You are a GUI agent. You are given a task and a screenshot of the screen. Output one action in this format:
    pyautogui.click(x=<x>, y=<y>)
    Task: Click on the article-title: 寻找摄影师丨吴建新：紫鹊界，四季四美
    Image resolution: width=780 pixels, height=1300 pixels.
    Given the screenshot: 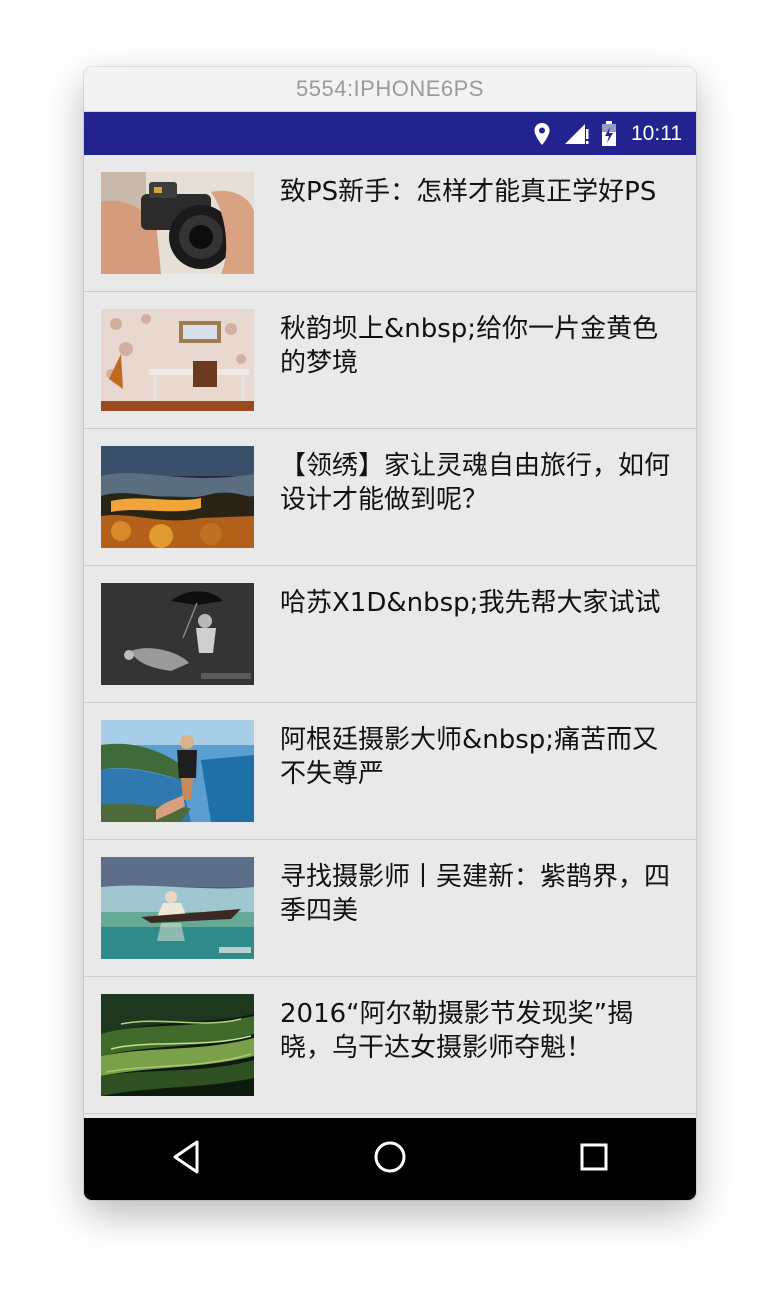 What is the action you would take?
    pyautogui.click(x=475, y=894)
    